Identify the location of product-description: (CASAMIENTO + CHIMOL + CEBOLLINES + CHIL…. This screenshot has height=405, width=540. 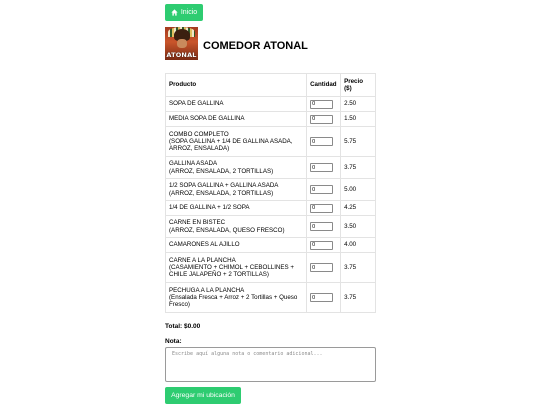
(231, 271).